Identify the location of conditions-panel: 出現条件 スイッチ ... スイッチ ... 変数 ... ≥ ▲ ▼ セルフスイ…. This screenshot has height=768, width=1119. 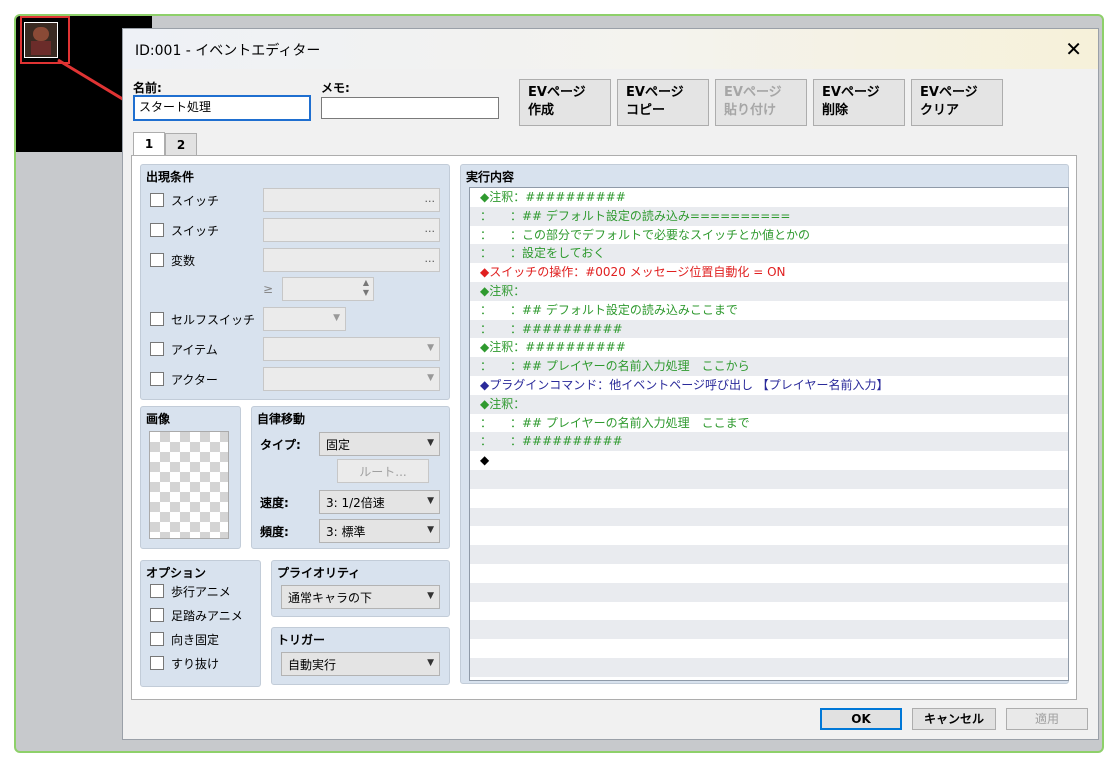
(295, 282).